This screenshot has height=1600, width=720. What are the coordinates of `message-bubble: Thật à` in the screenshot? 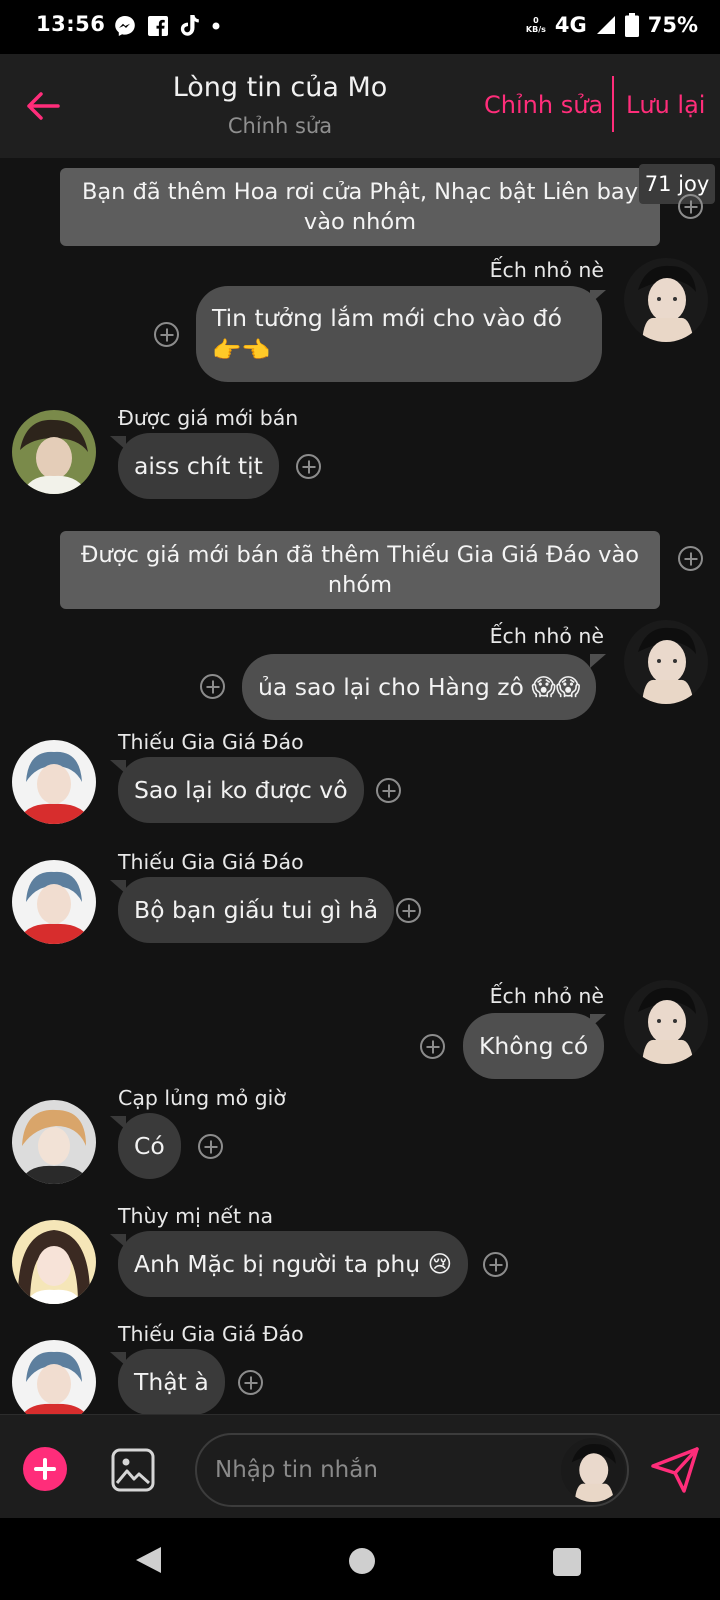 It's located at (171, 1381).